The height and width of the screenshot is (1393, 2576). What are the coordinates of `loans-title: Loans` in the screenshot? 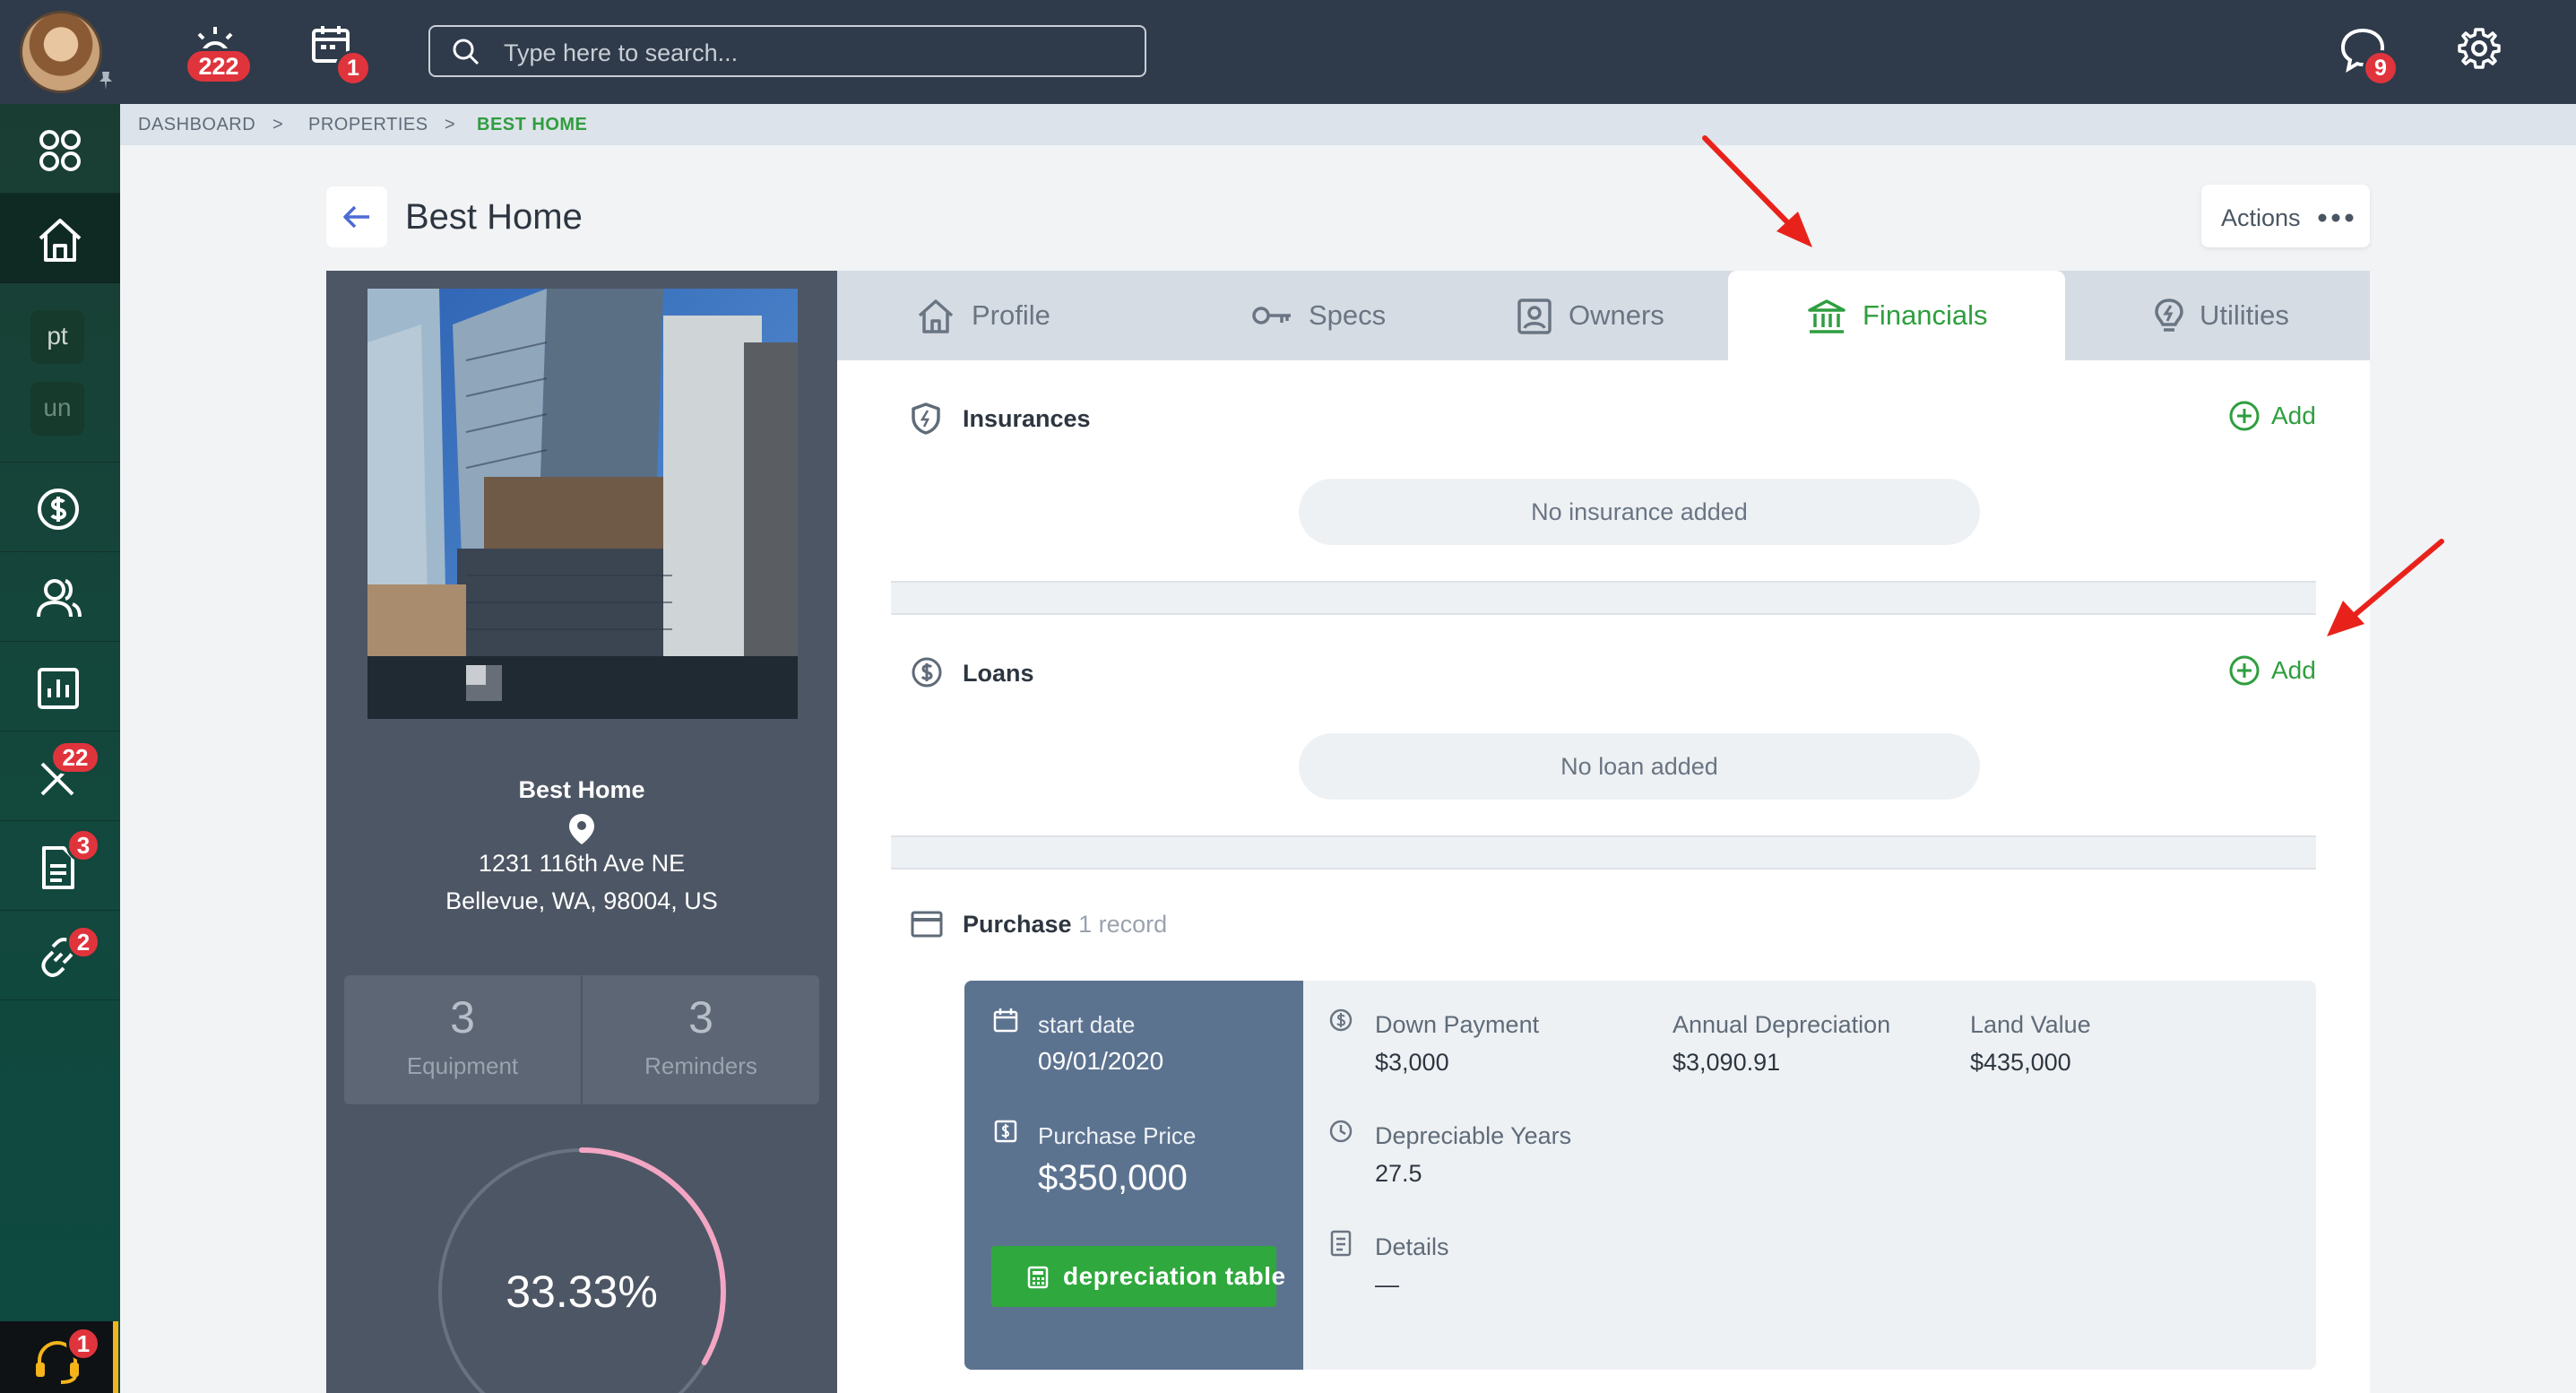 It's located at (998, 673).